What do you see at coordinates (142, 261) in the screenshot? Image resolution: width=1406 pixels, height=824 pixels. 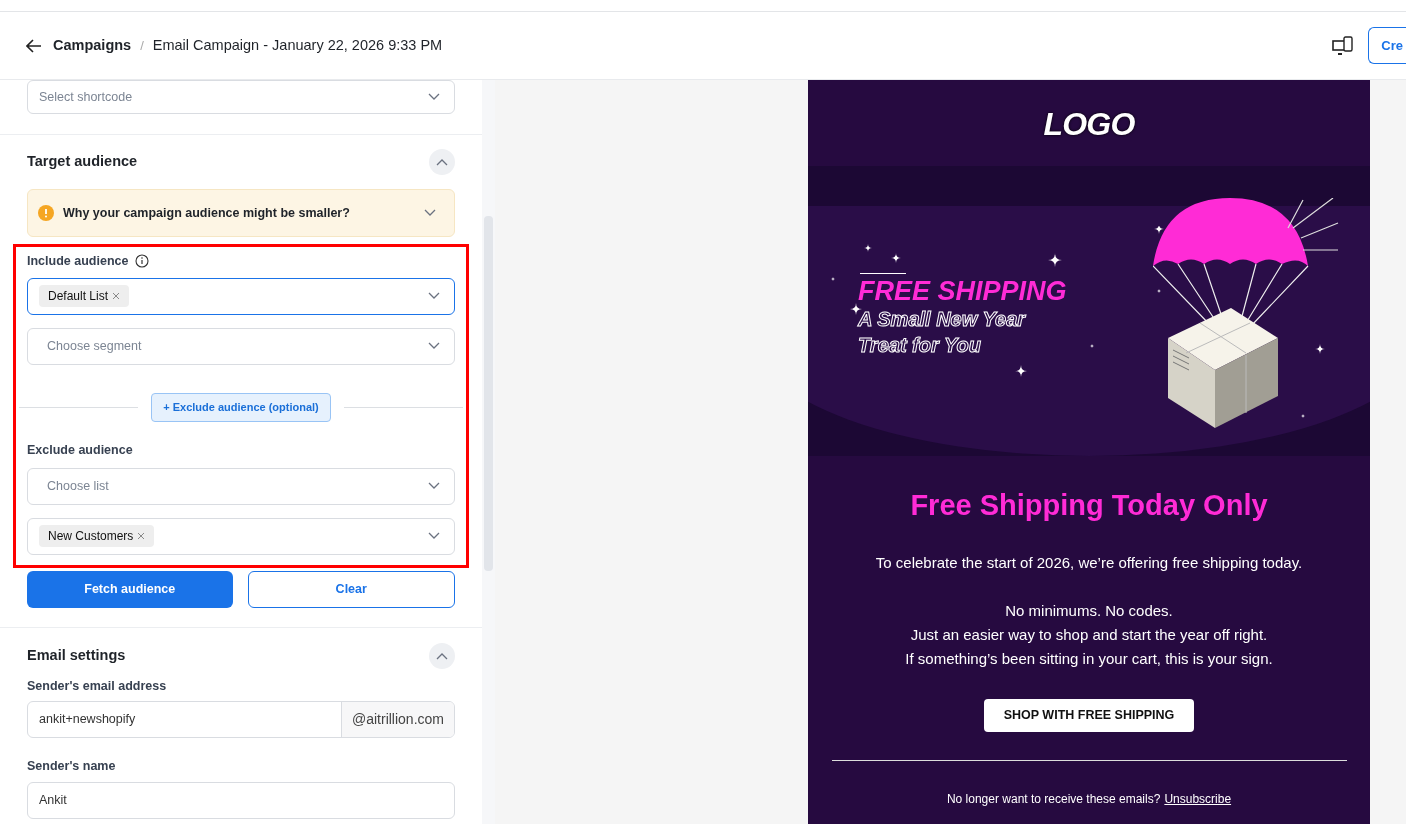 I see `info-icon` at bounding box center [142, 261].